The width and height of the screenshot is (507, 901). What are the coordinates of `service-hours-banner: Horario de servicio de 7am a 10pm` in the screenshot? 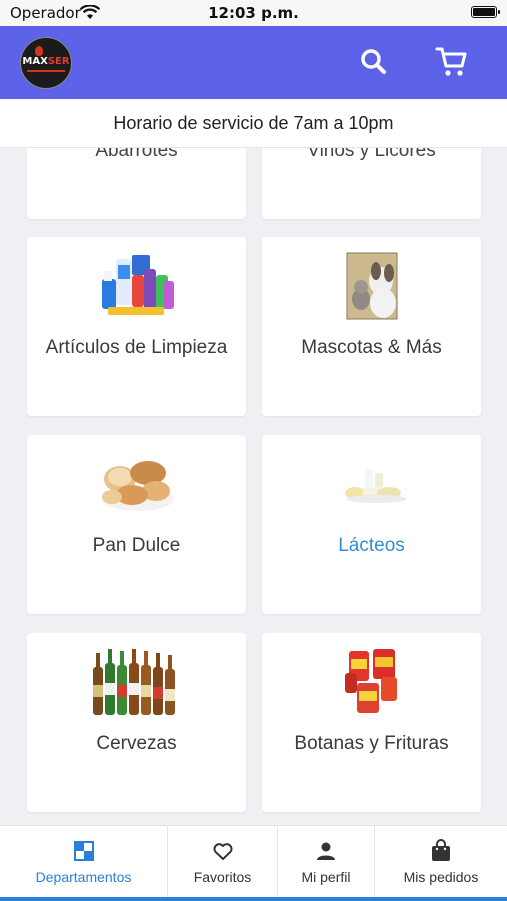 It's located at (253, 123).